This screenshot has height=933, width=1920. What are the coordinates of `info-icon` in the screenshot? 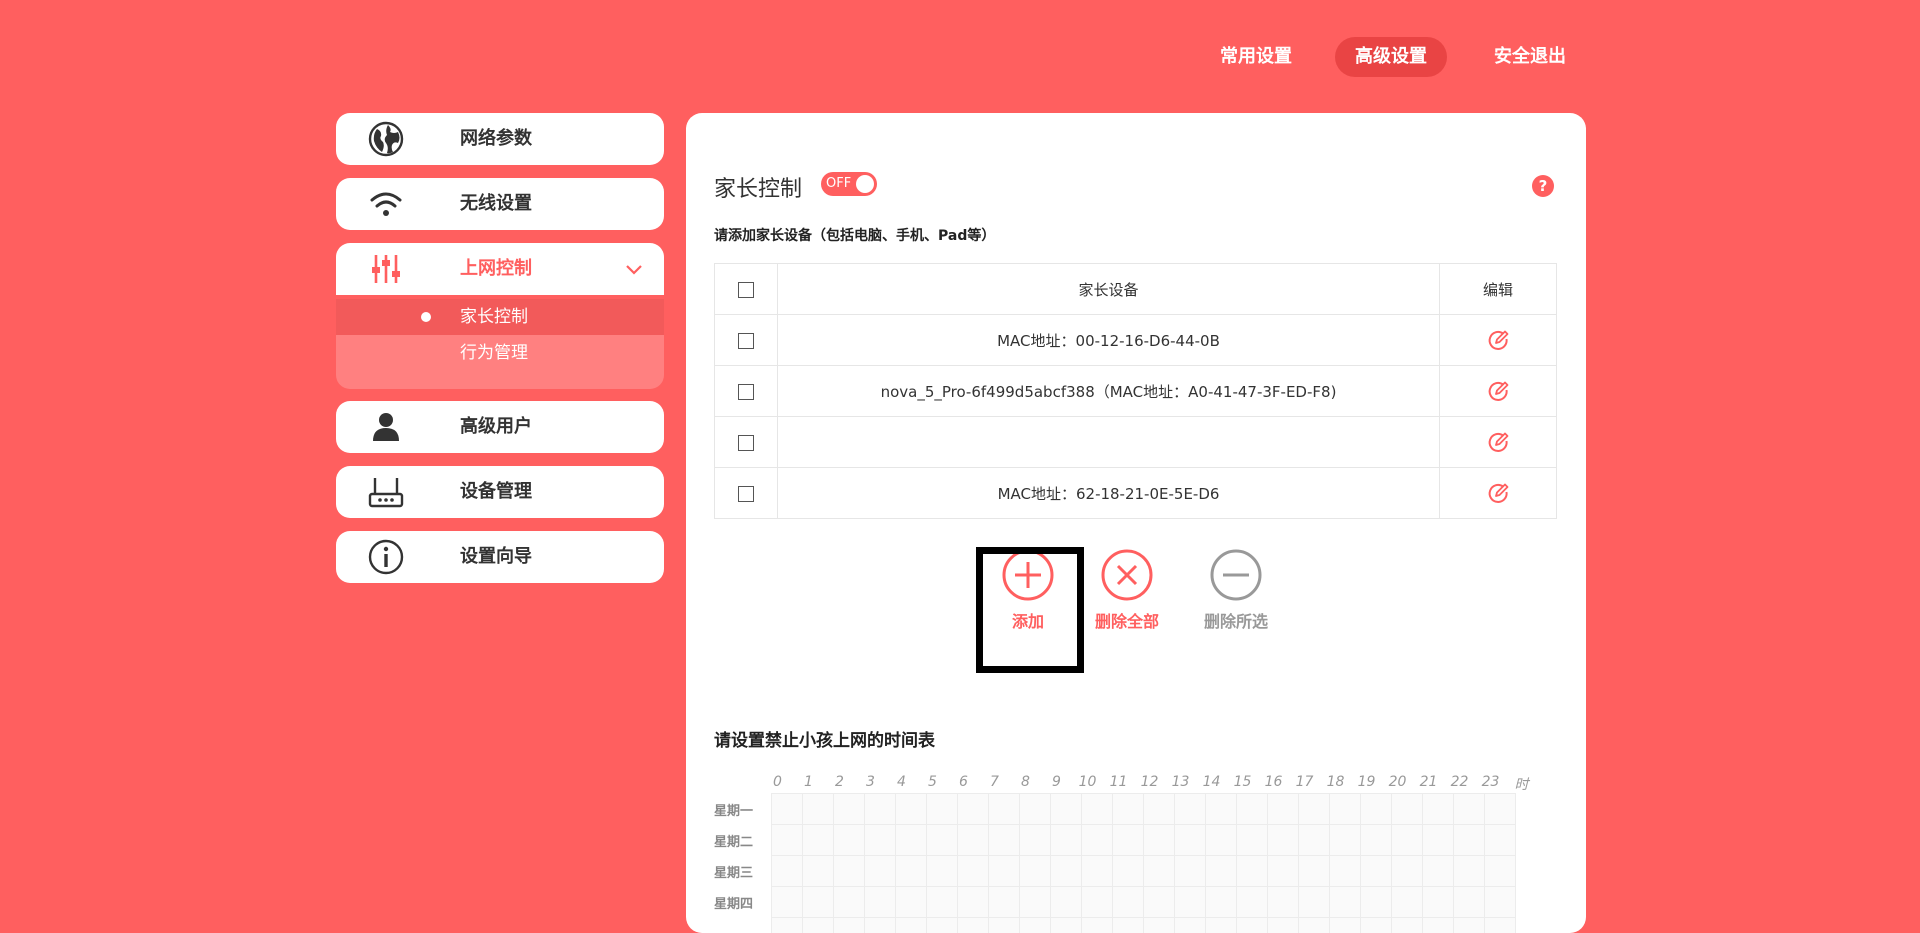 It's located at (386, 557).